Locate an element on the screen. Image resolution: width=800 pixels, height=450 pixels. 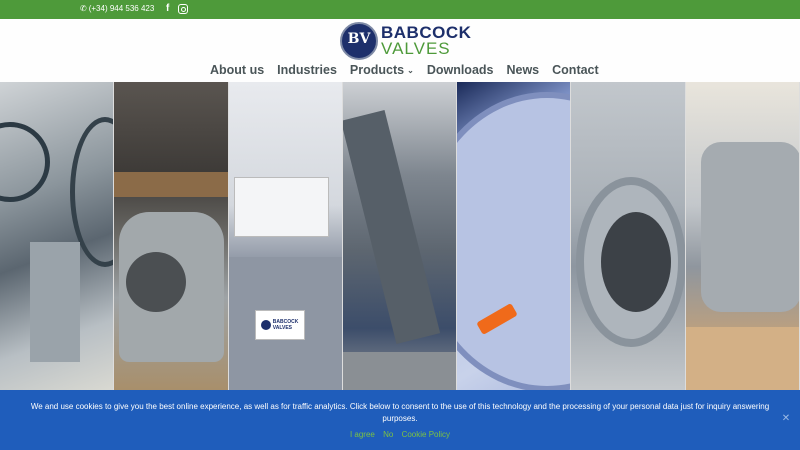
nav-item-products-label: Products is located at coordinates (377, 70).